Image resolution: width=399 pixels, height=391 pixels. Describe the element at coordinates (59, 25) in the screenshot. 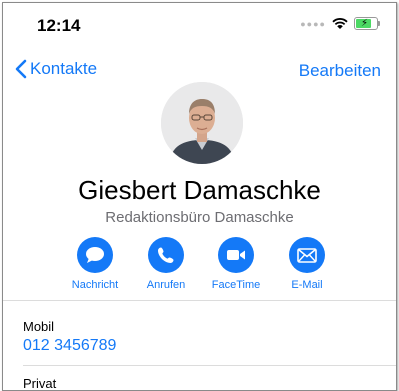

I see `status-time: 12:14` at that location.